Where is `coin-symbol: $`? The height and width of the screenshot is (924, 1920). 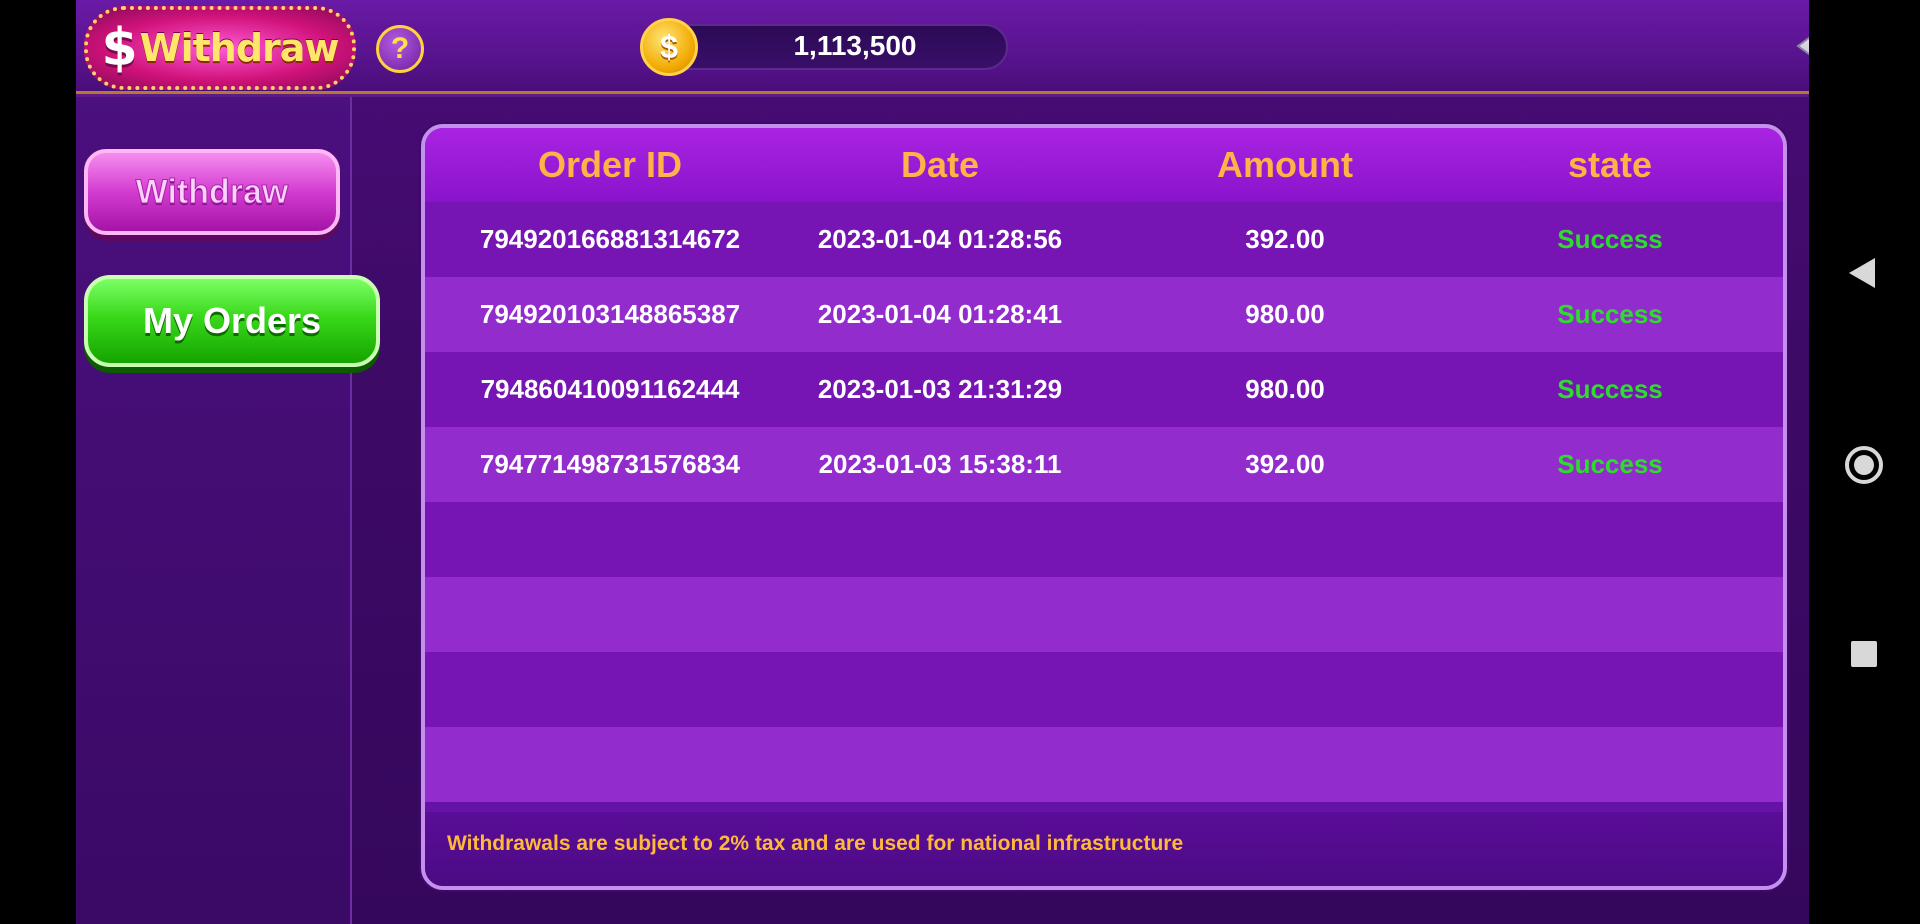 coin-symbol: $ is located at coordinates (669, 46).